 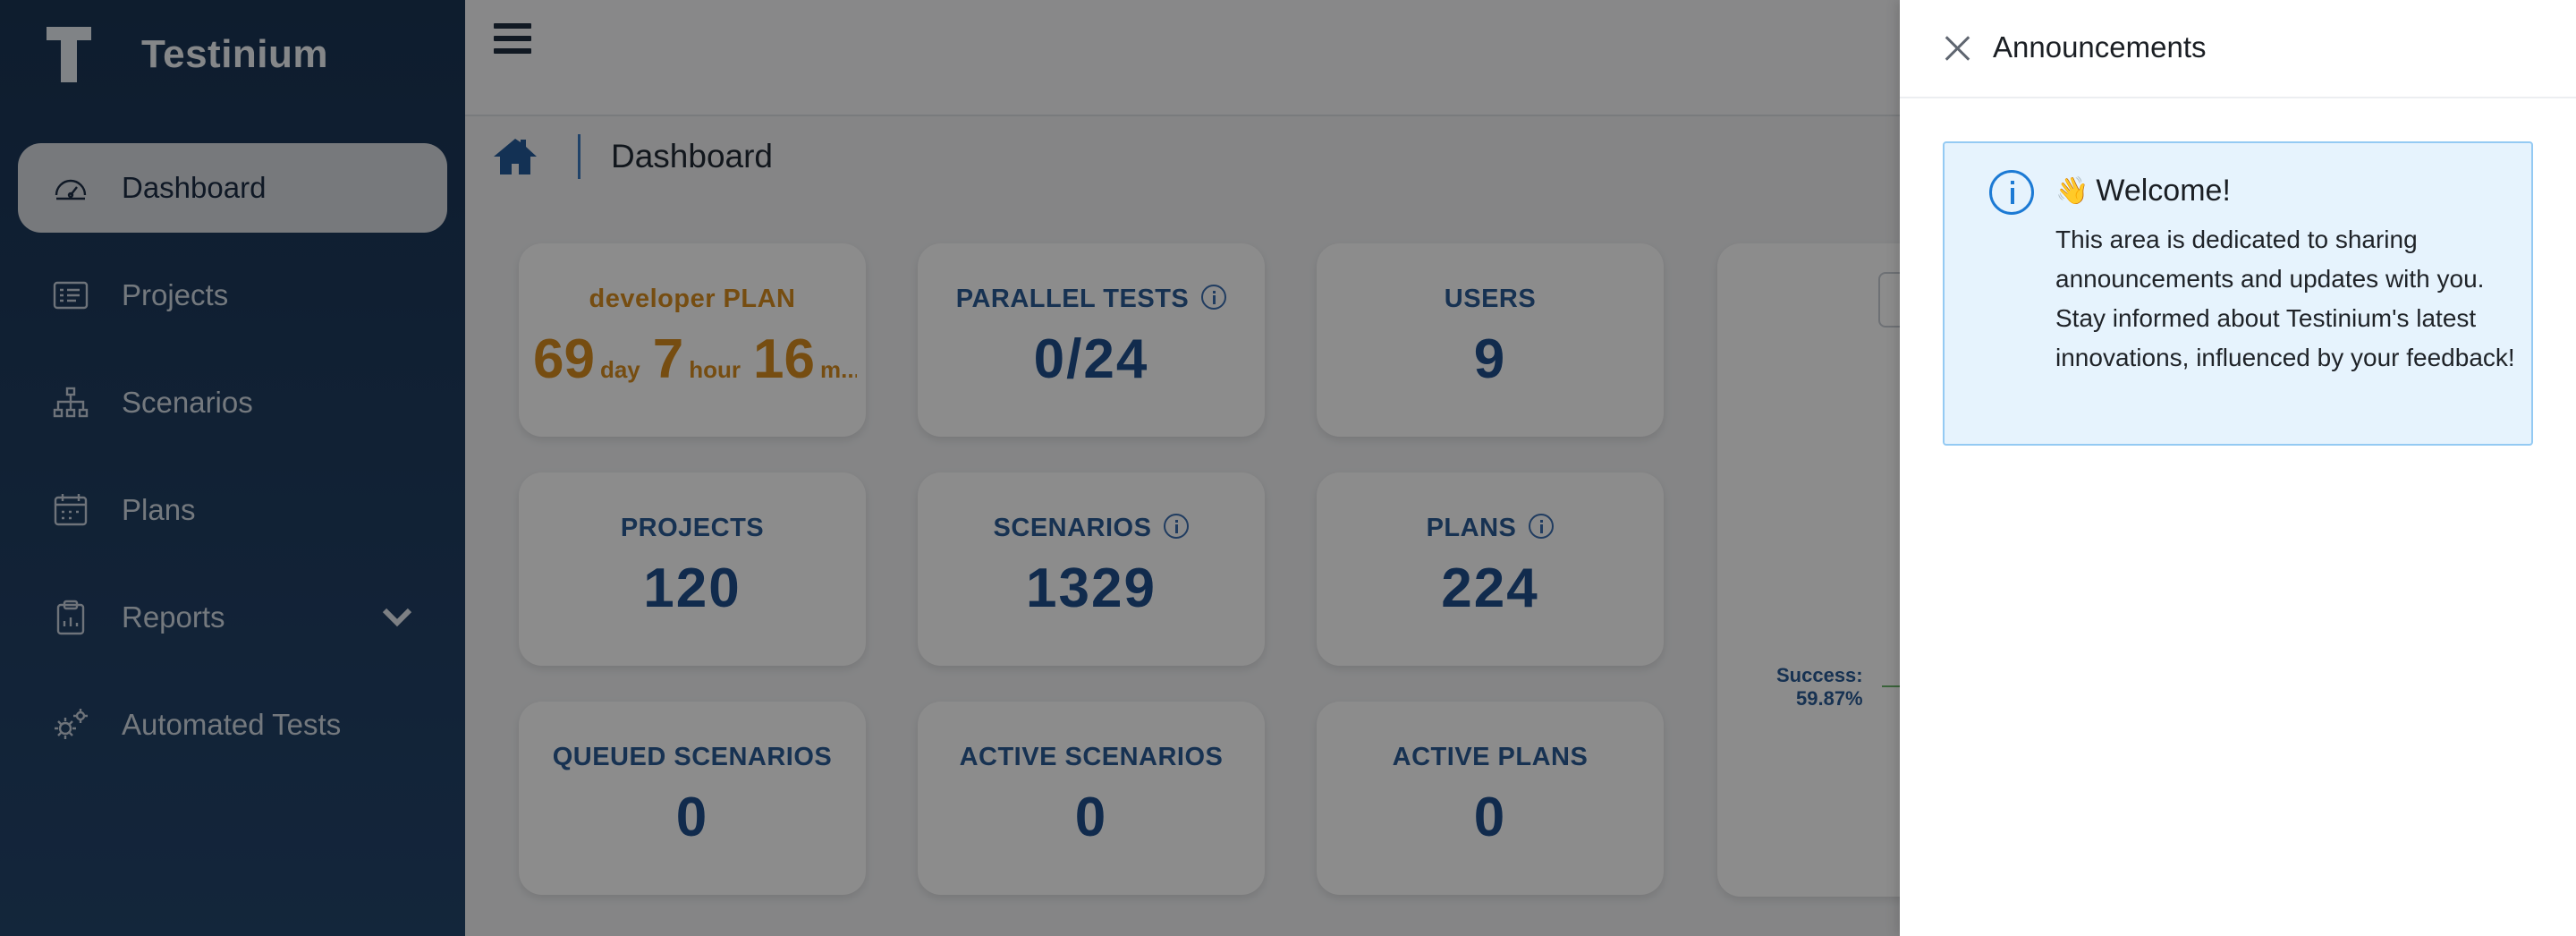 I want to click on alert-heading: 👋 Welcome!, so click(x=2143, y=191).